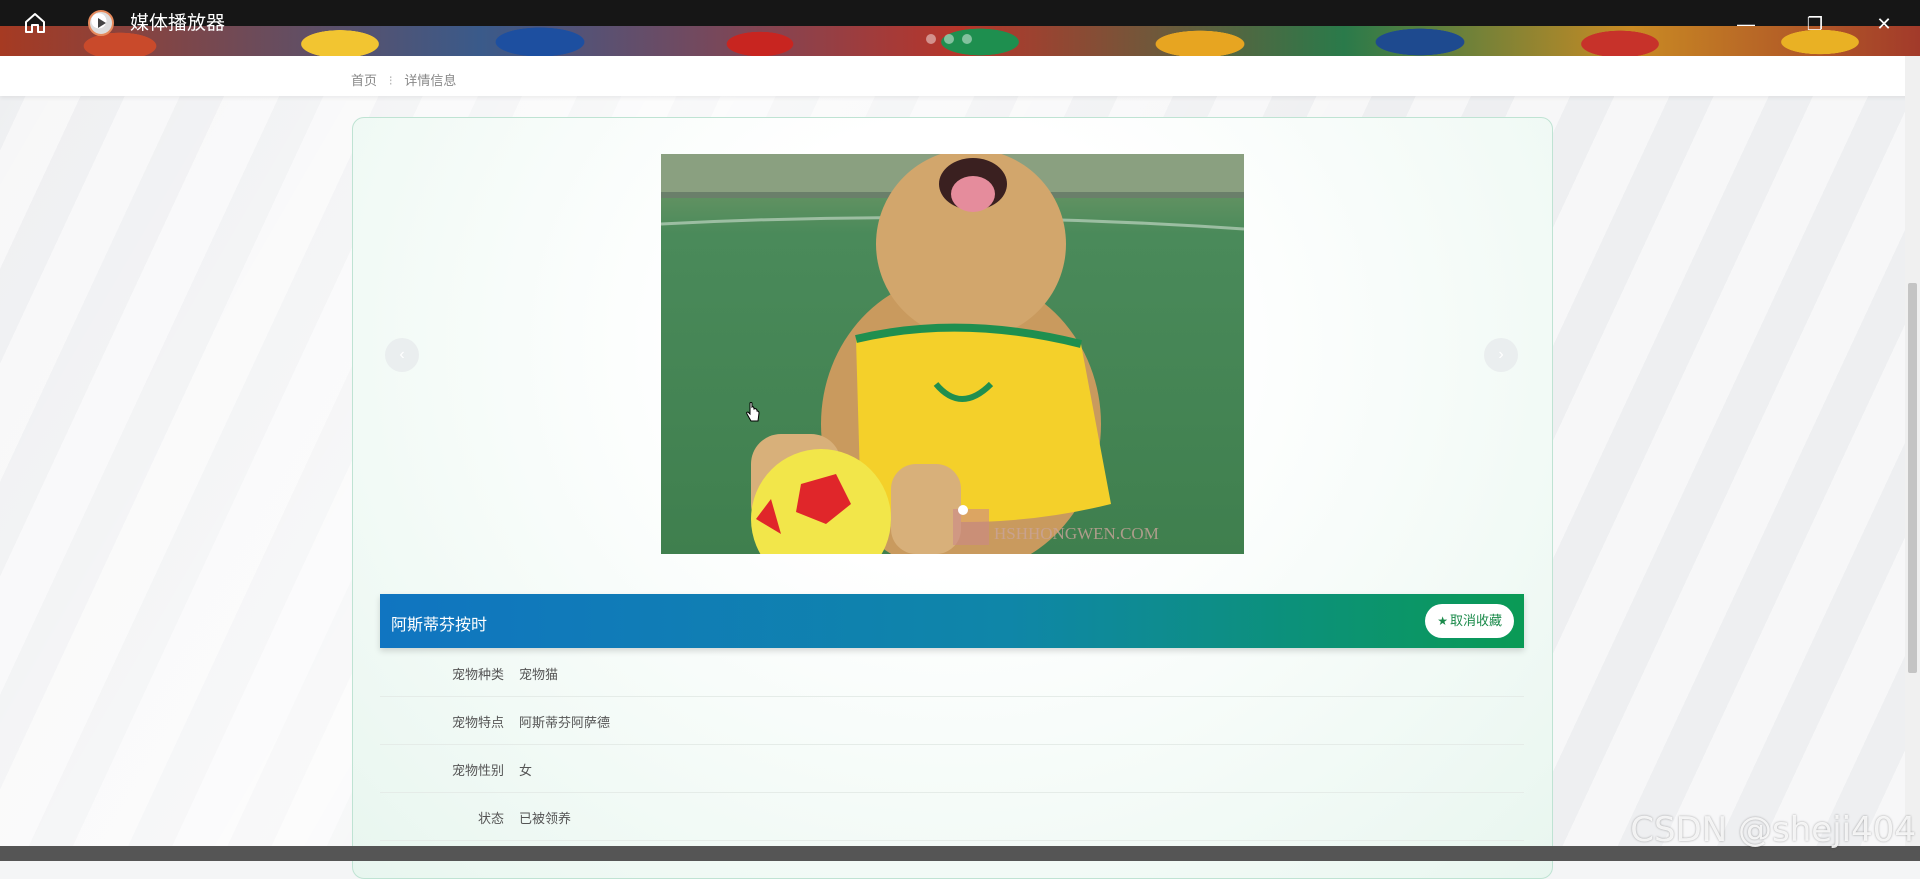  What do you see at coordinates (1884, 24) in the screenshot?
I see `close-button: ✕` at bounding box center [1884, 24].